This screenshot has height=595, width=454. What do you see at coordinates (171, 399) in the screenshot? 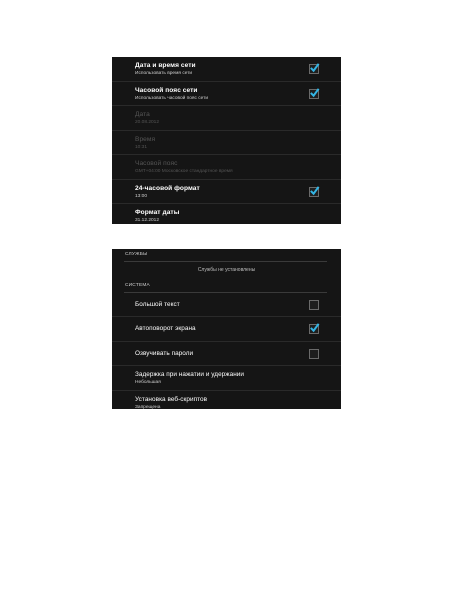
I see `web-scripts-title: Установка веб-скриптов` at bounding box center [171, 399].